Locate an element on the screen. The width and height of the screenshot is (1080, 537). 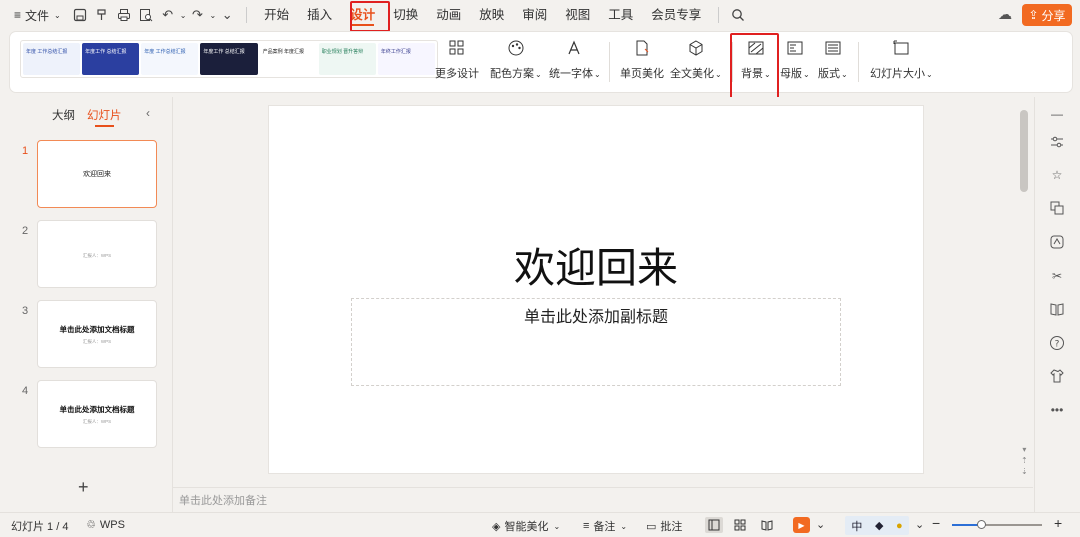
normal-view-icon is located at coordinates (714, 525).